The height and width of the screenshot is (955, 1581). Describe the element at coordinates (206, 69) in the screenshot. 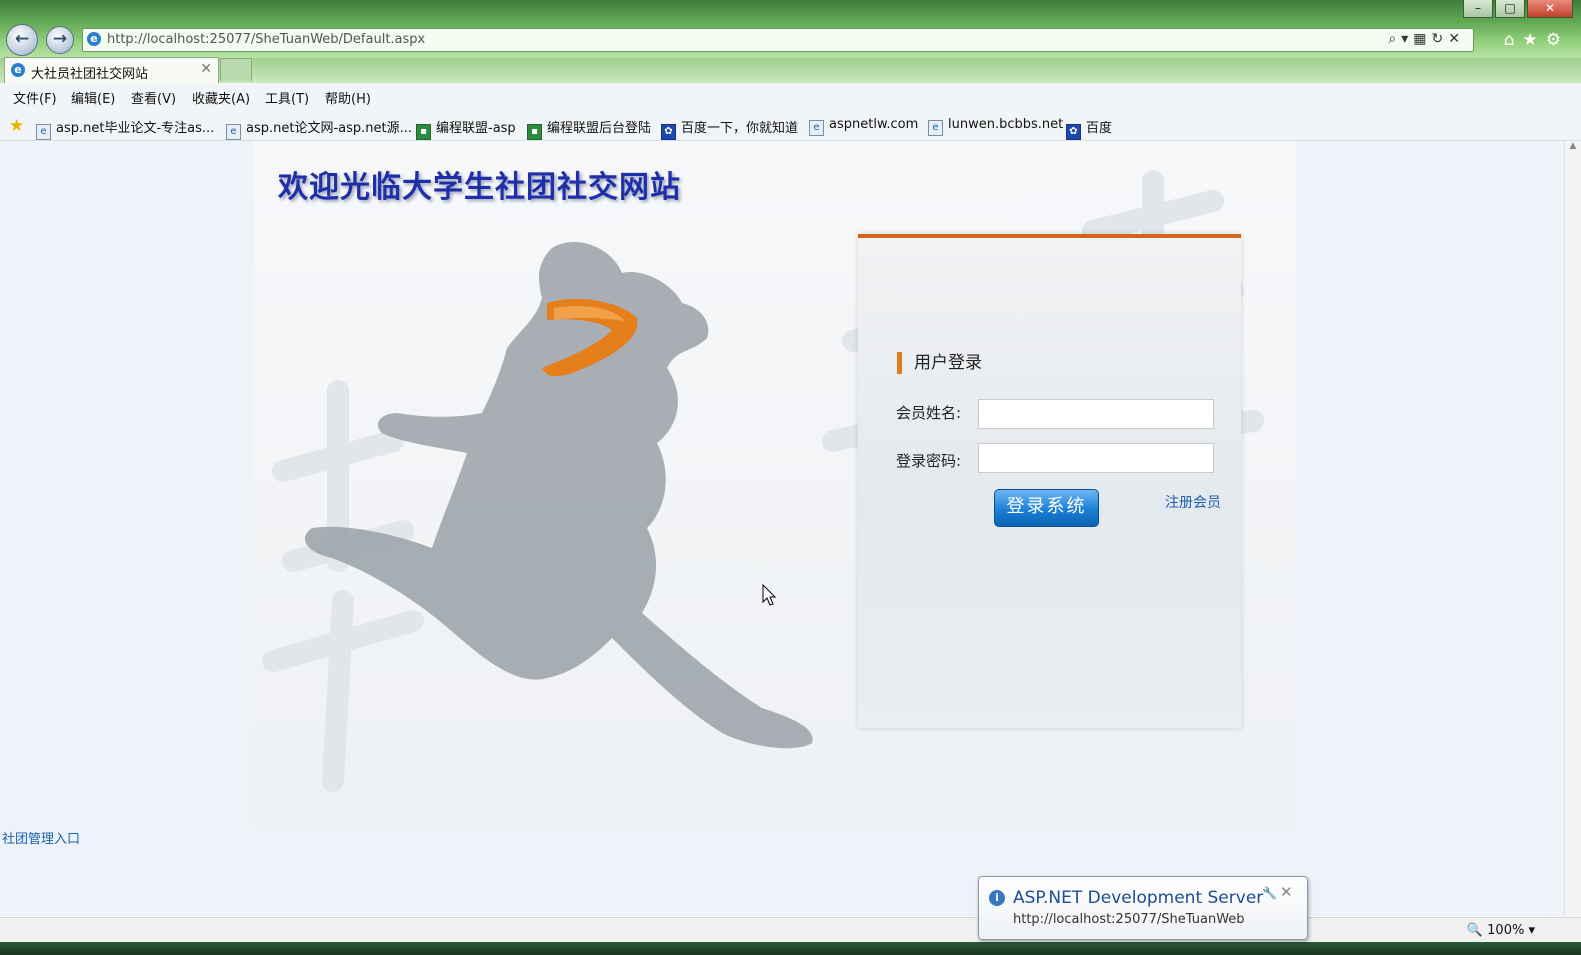

I see `tab-close-icon: ✕` at that location.